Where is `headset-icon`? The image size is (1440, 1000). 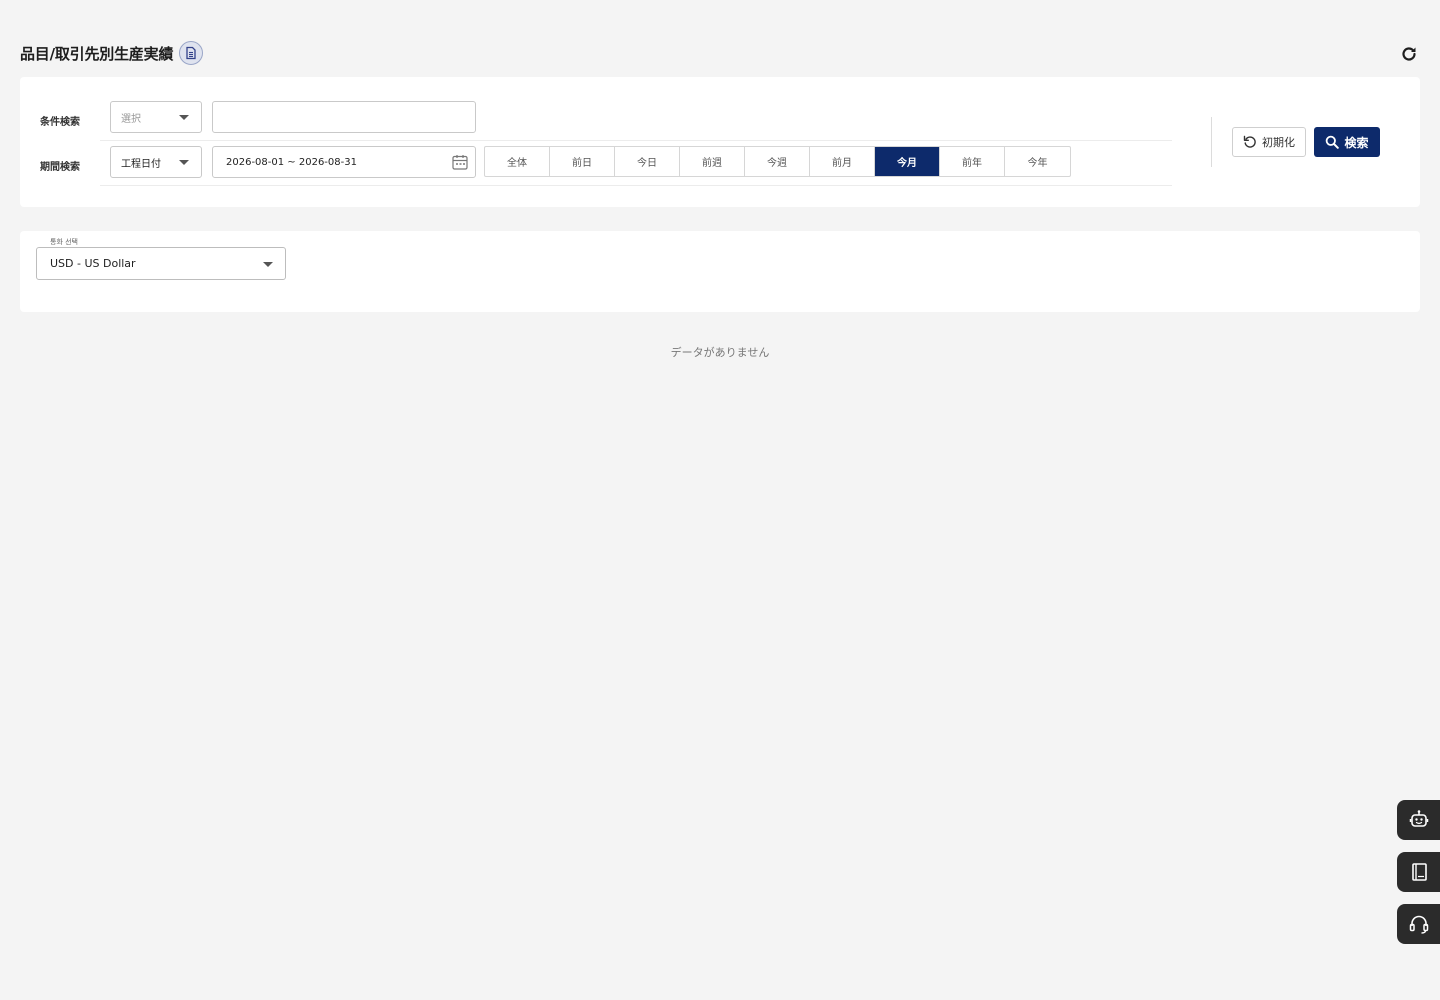
headset-icon is located at coordinates (1418, 924).